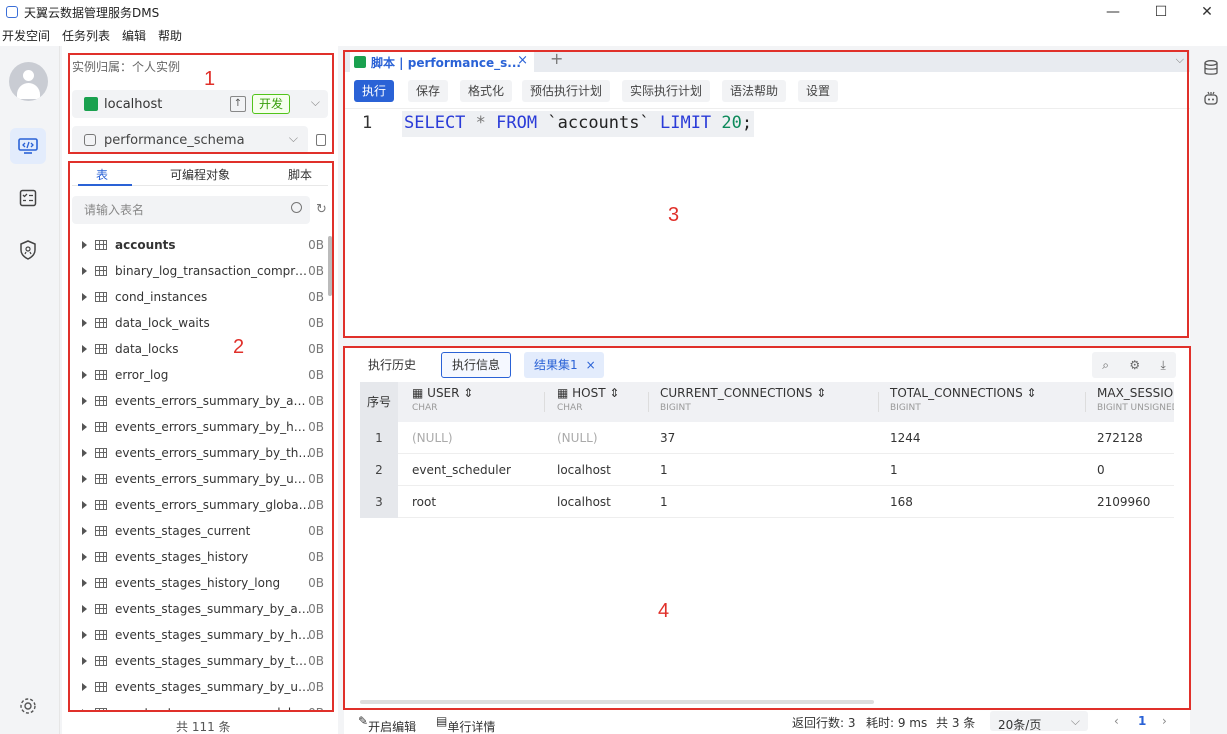 This screenshot has height=734, width=1227. I want to click on grid-cell: 1244, so click(905, 438).